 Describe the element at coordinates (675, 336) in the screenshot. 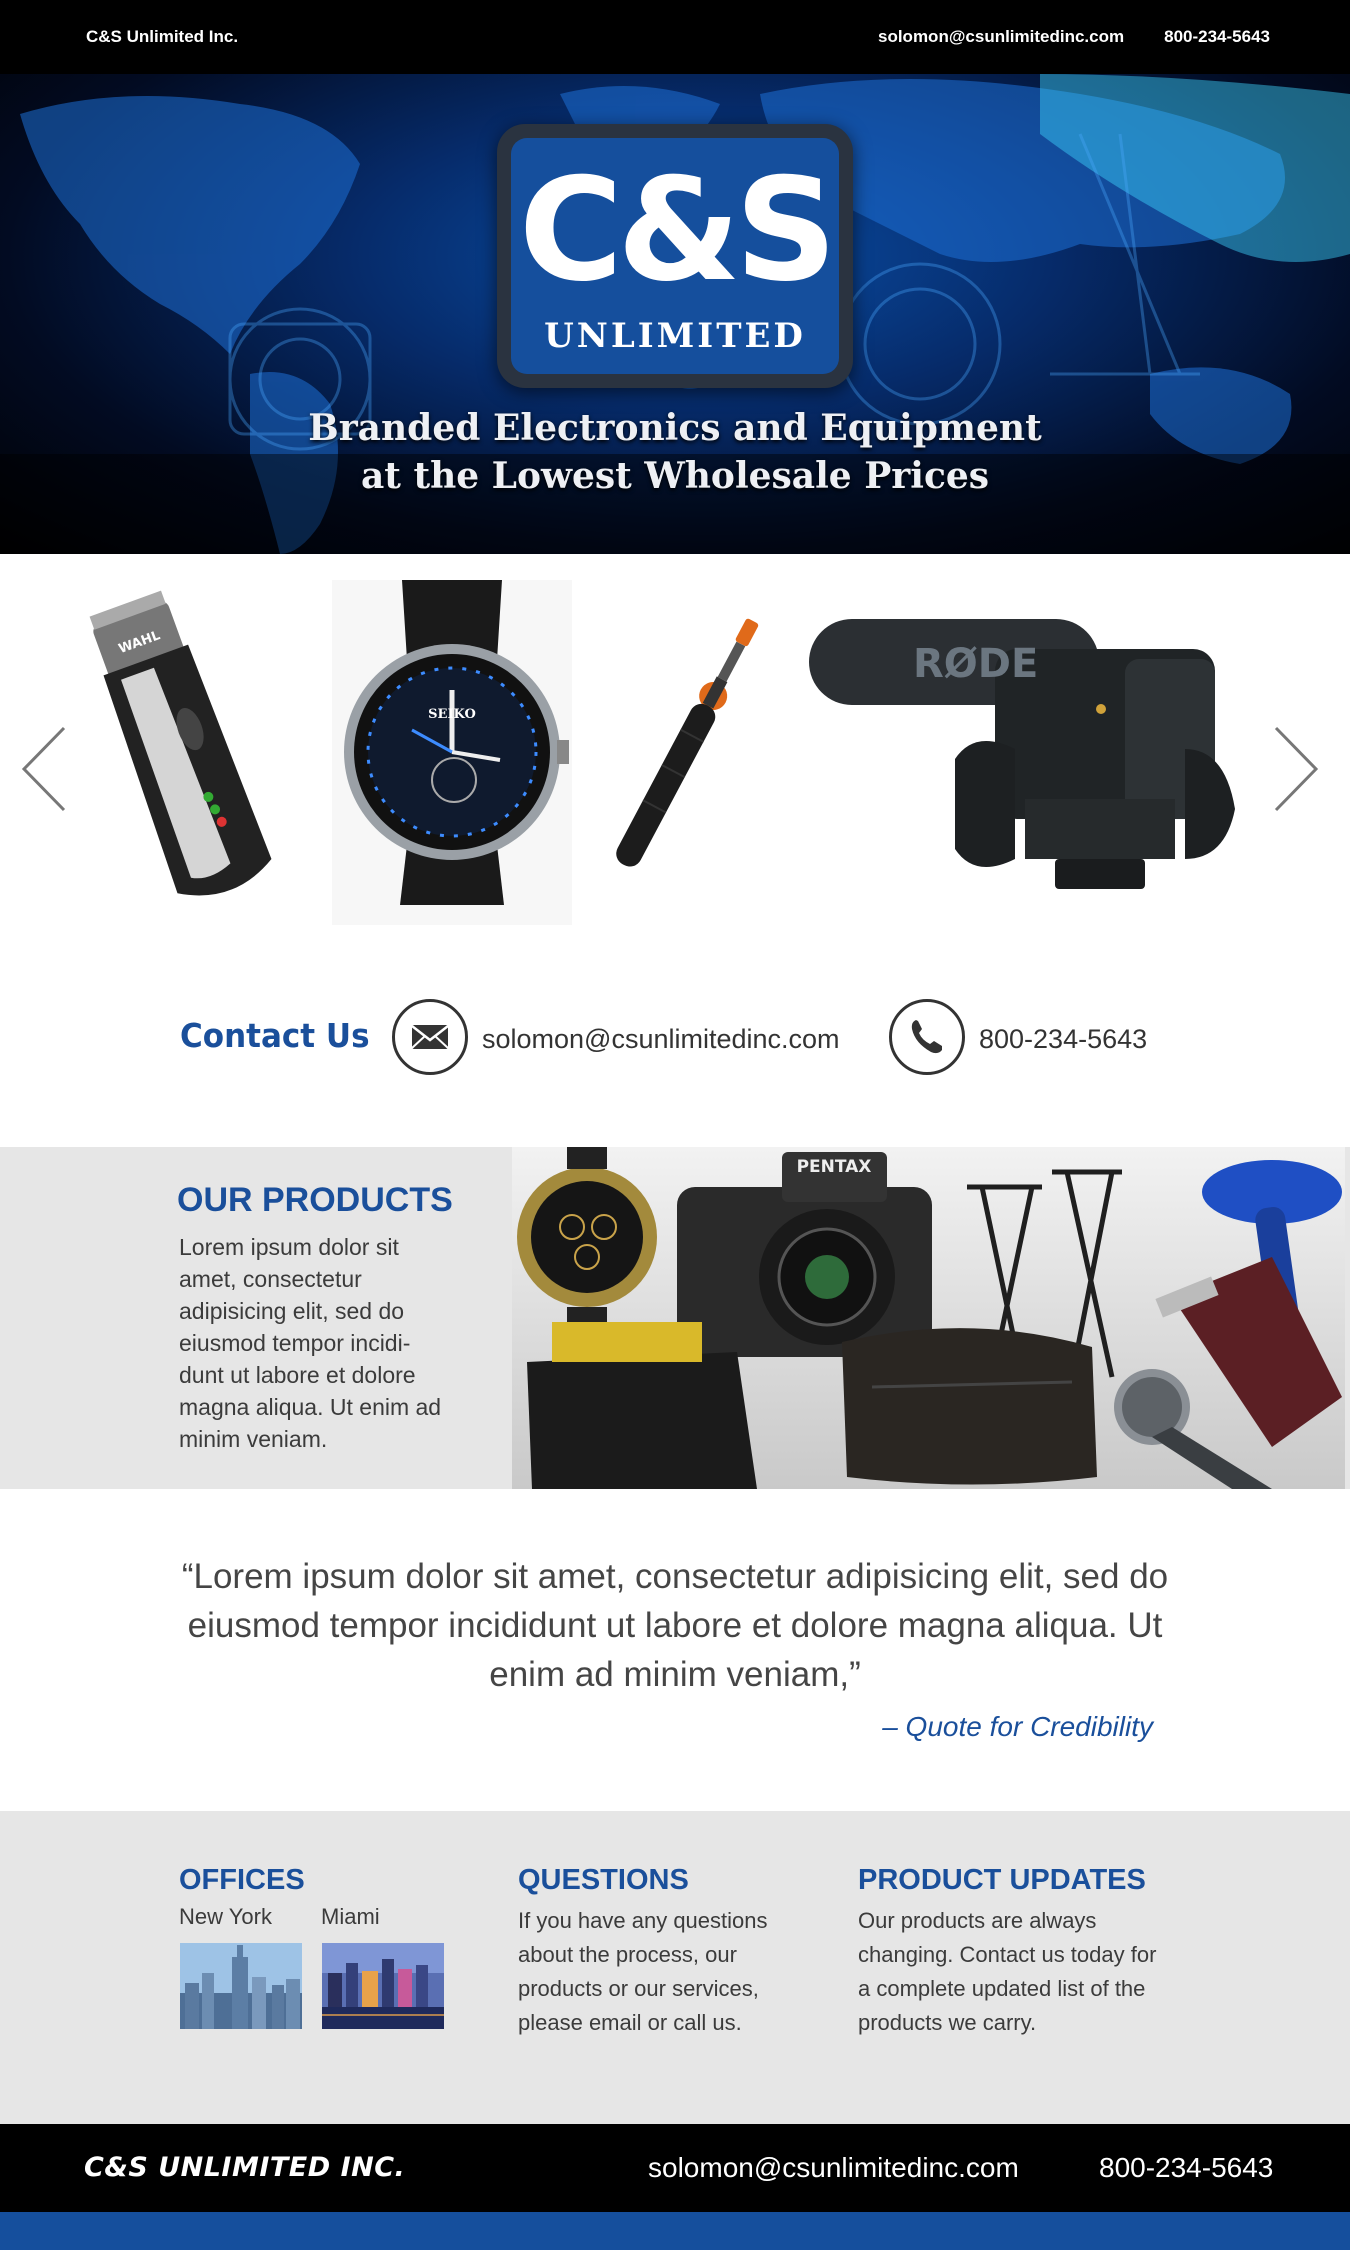

I see `logo-subtitle: UNLIMITED` at that location.